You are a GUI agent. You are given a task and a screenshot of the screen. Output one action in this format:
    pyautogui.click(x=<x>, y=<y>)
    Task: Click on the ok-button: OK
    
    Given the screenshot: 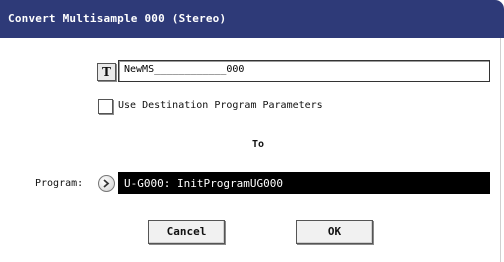 What is the action you would take?
    pyautogui.click(x=334, y=232)
    